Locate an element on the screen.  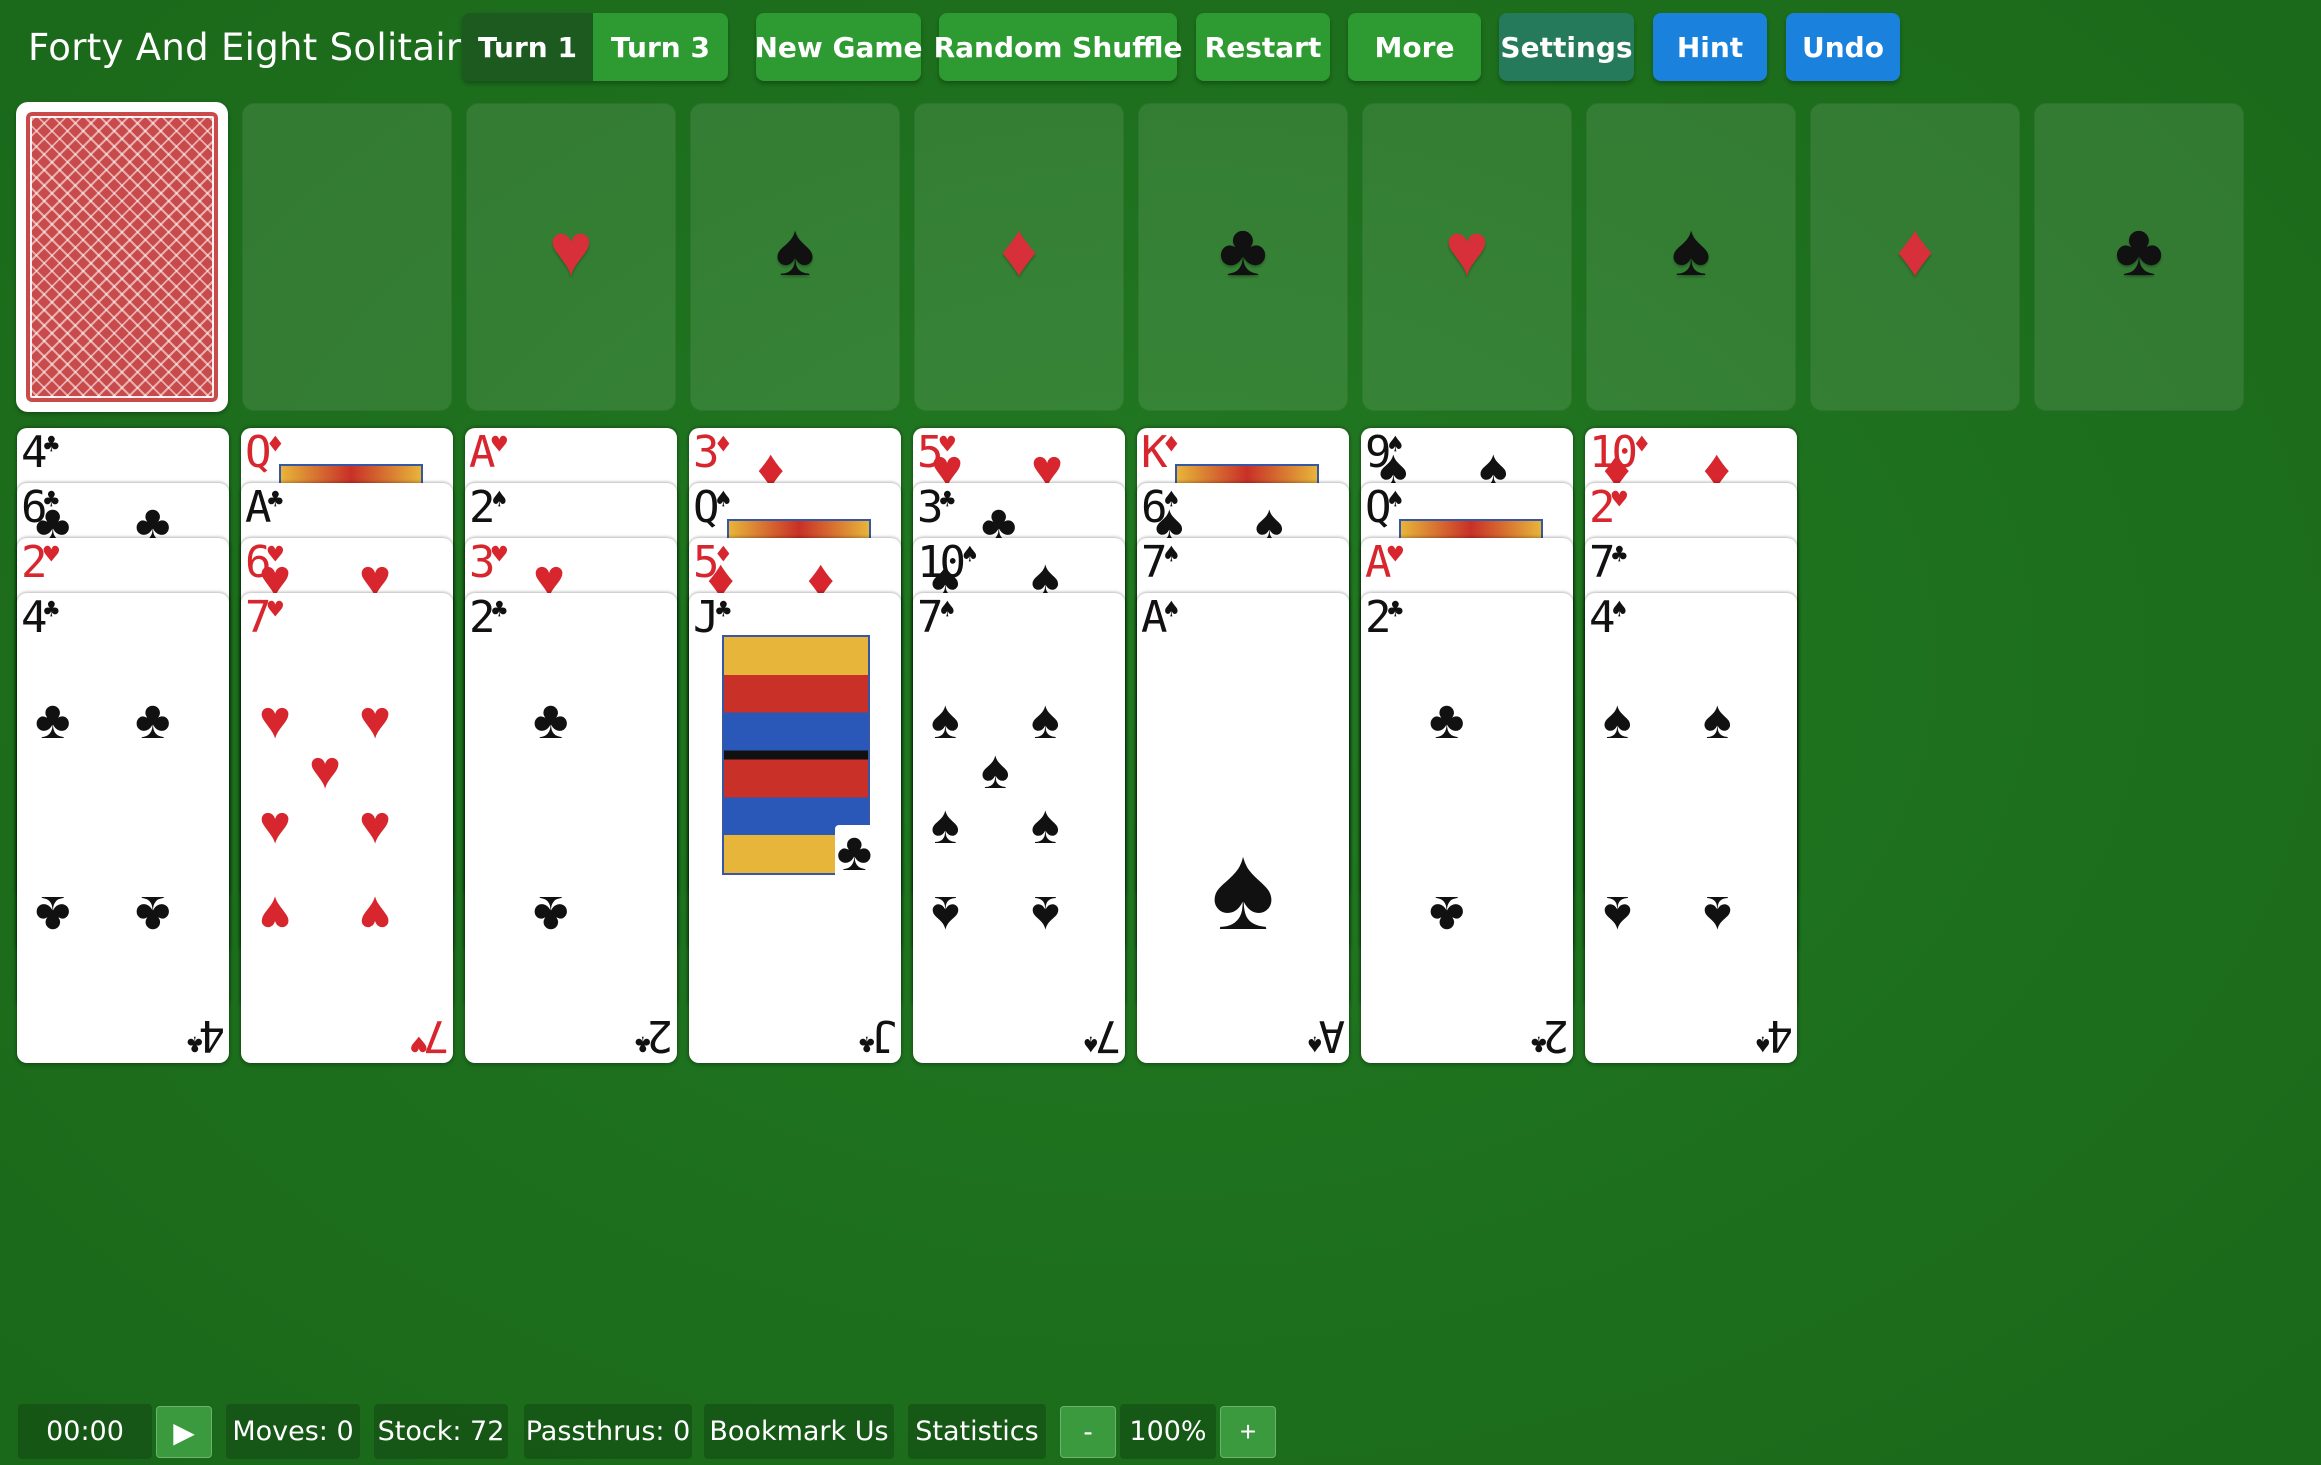
card-rank: 2♠ is located at coordinates (488, 508).